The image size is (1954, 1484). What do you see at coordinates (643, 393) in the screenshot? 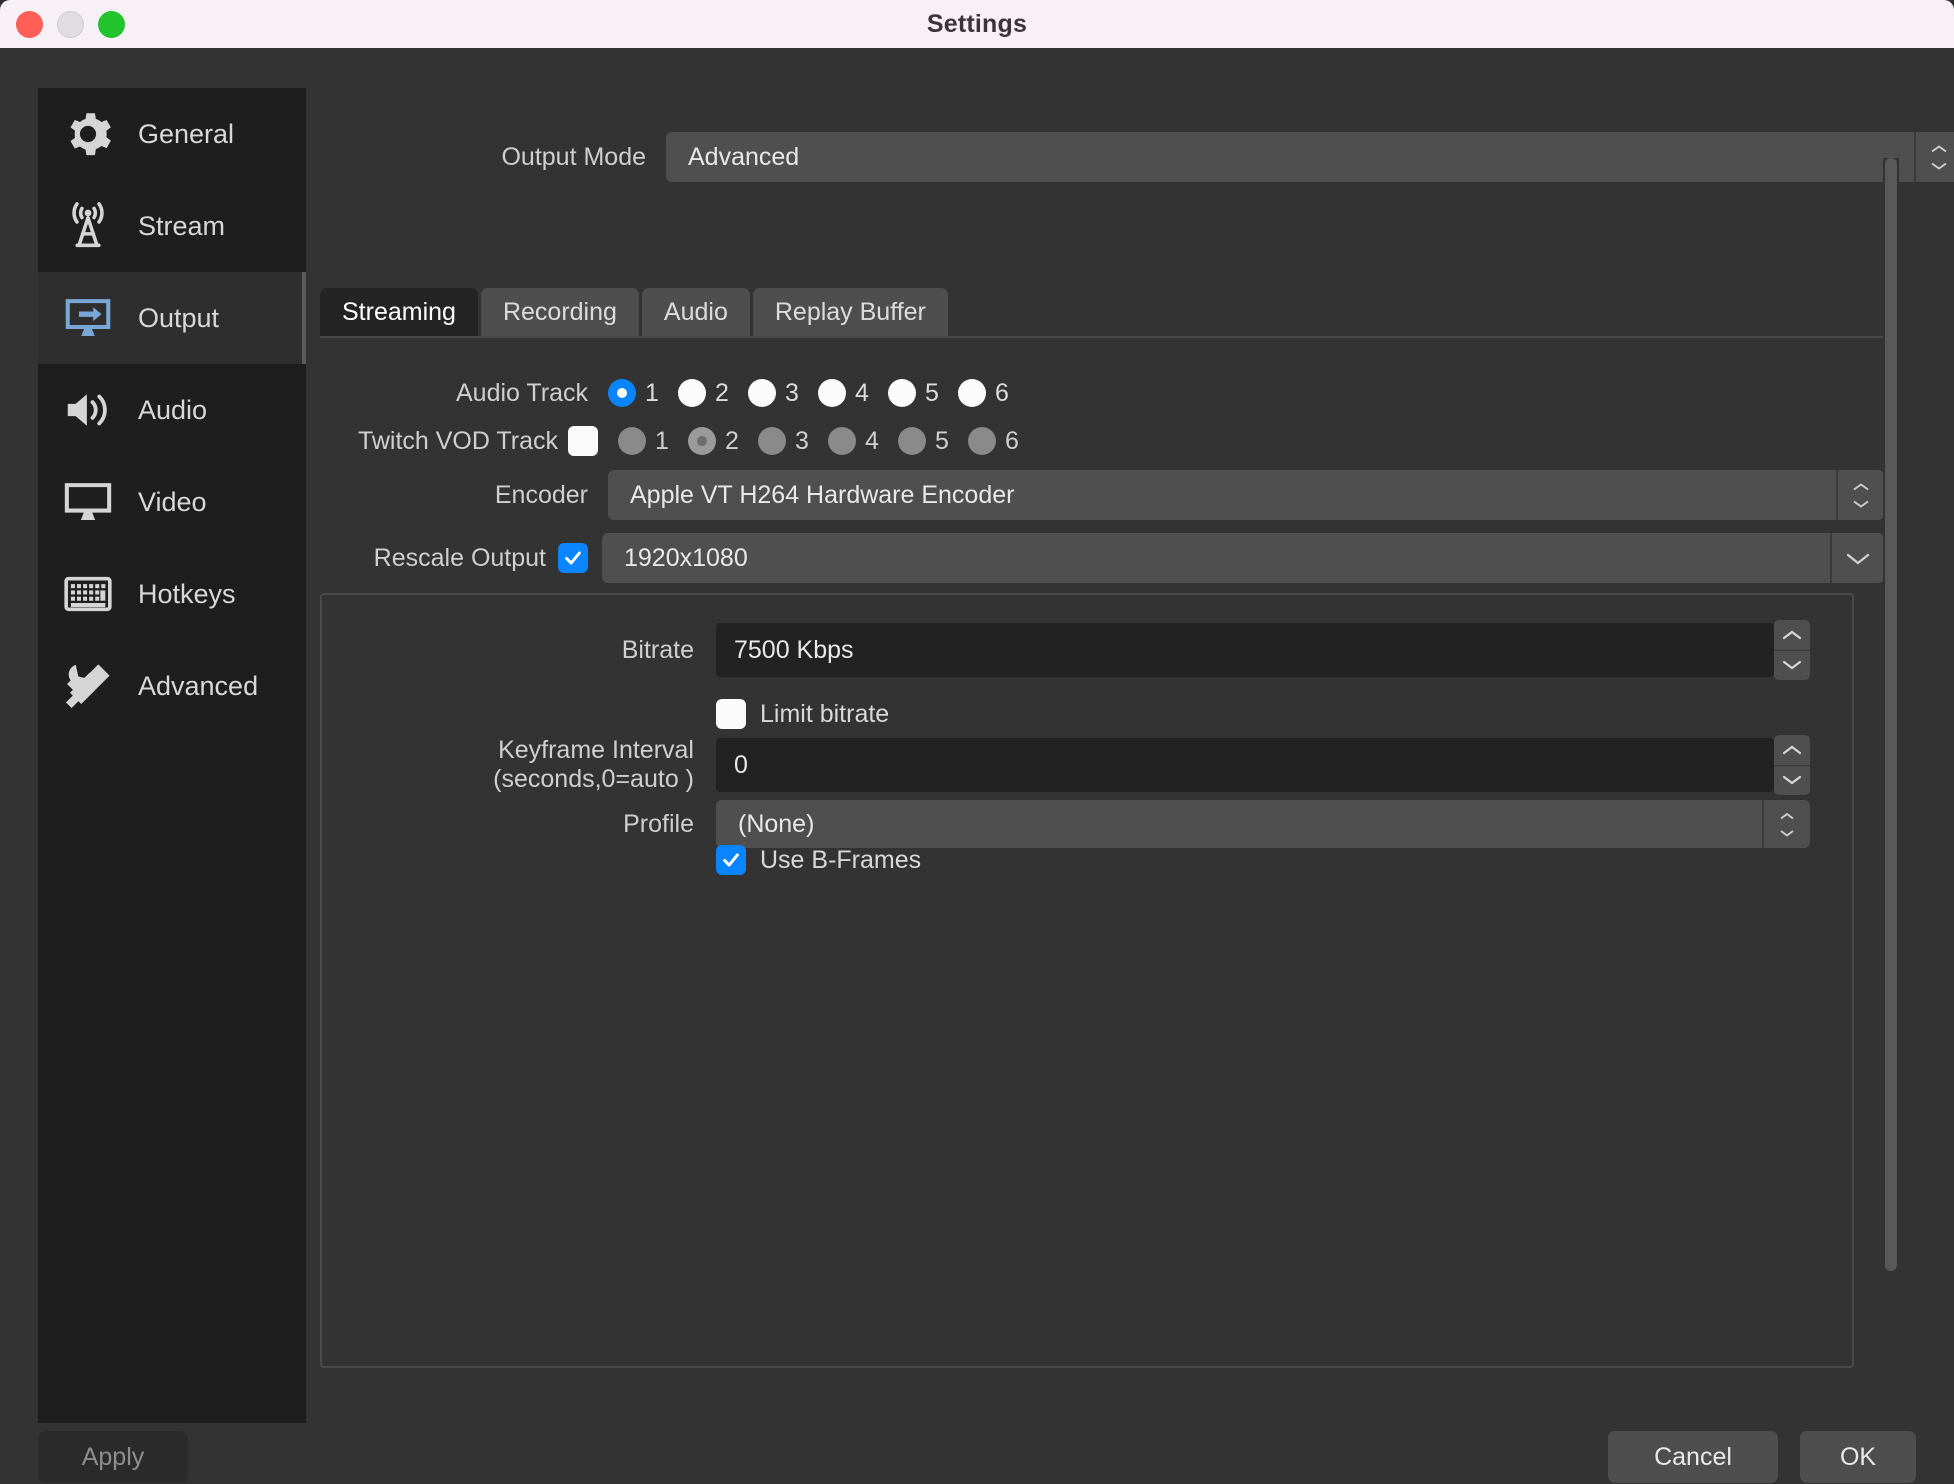
I see `audio-track-option-1: 1` at bounding box center [643, 393].